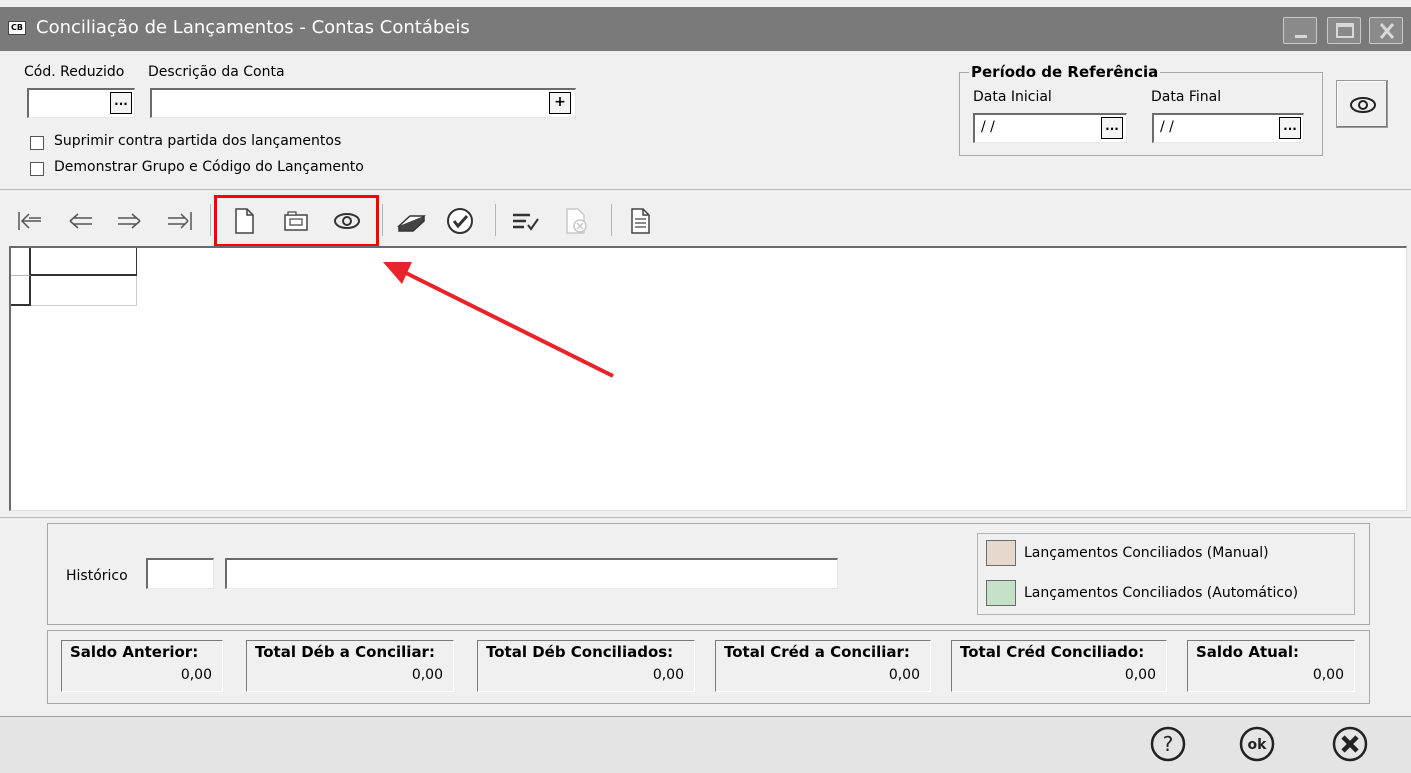  Describe the element at coordinates (180, 573) in the screenshot. I see `historico-code-input` at that location.